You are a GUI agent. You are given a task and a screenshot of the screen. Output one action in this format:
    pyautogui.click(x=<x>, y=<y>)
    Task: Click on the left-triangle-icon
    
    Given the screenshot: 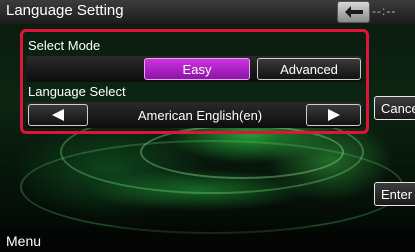 What is the action you would take?
    pyautogui.click(x=58, y=115)
    